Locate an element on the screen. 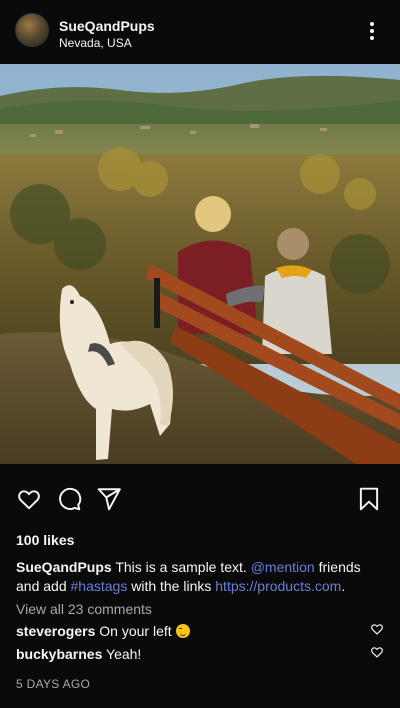  action-bar is located at coordinates (200, 500).